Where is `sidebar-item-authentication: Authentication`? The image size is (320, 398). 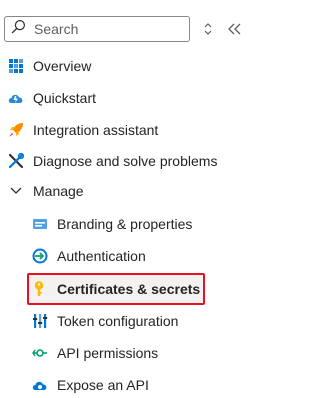
sidebar-item-authentication: Authentication is located at coordinates (88, 256).